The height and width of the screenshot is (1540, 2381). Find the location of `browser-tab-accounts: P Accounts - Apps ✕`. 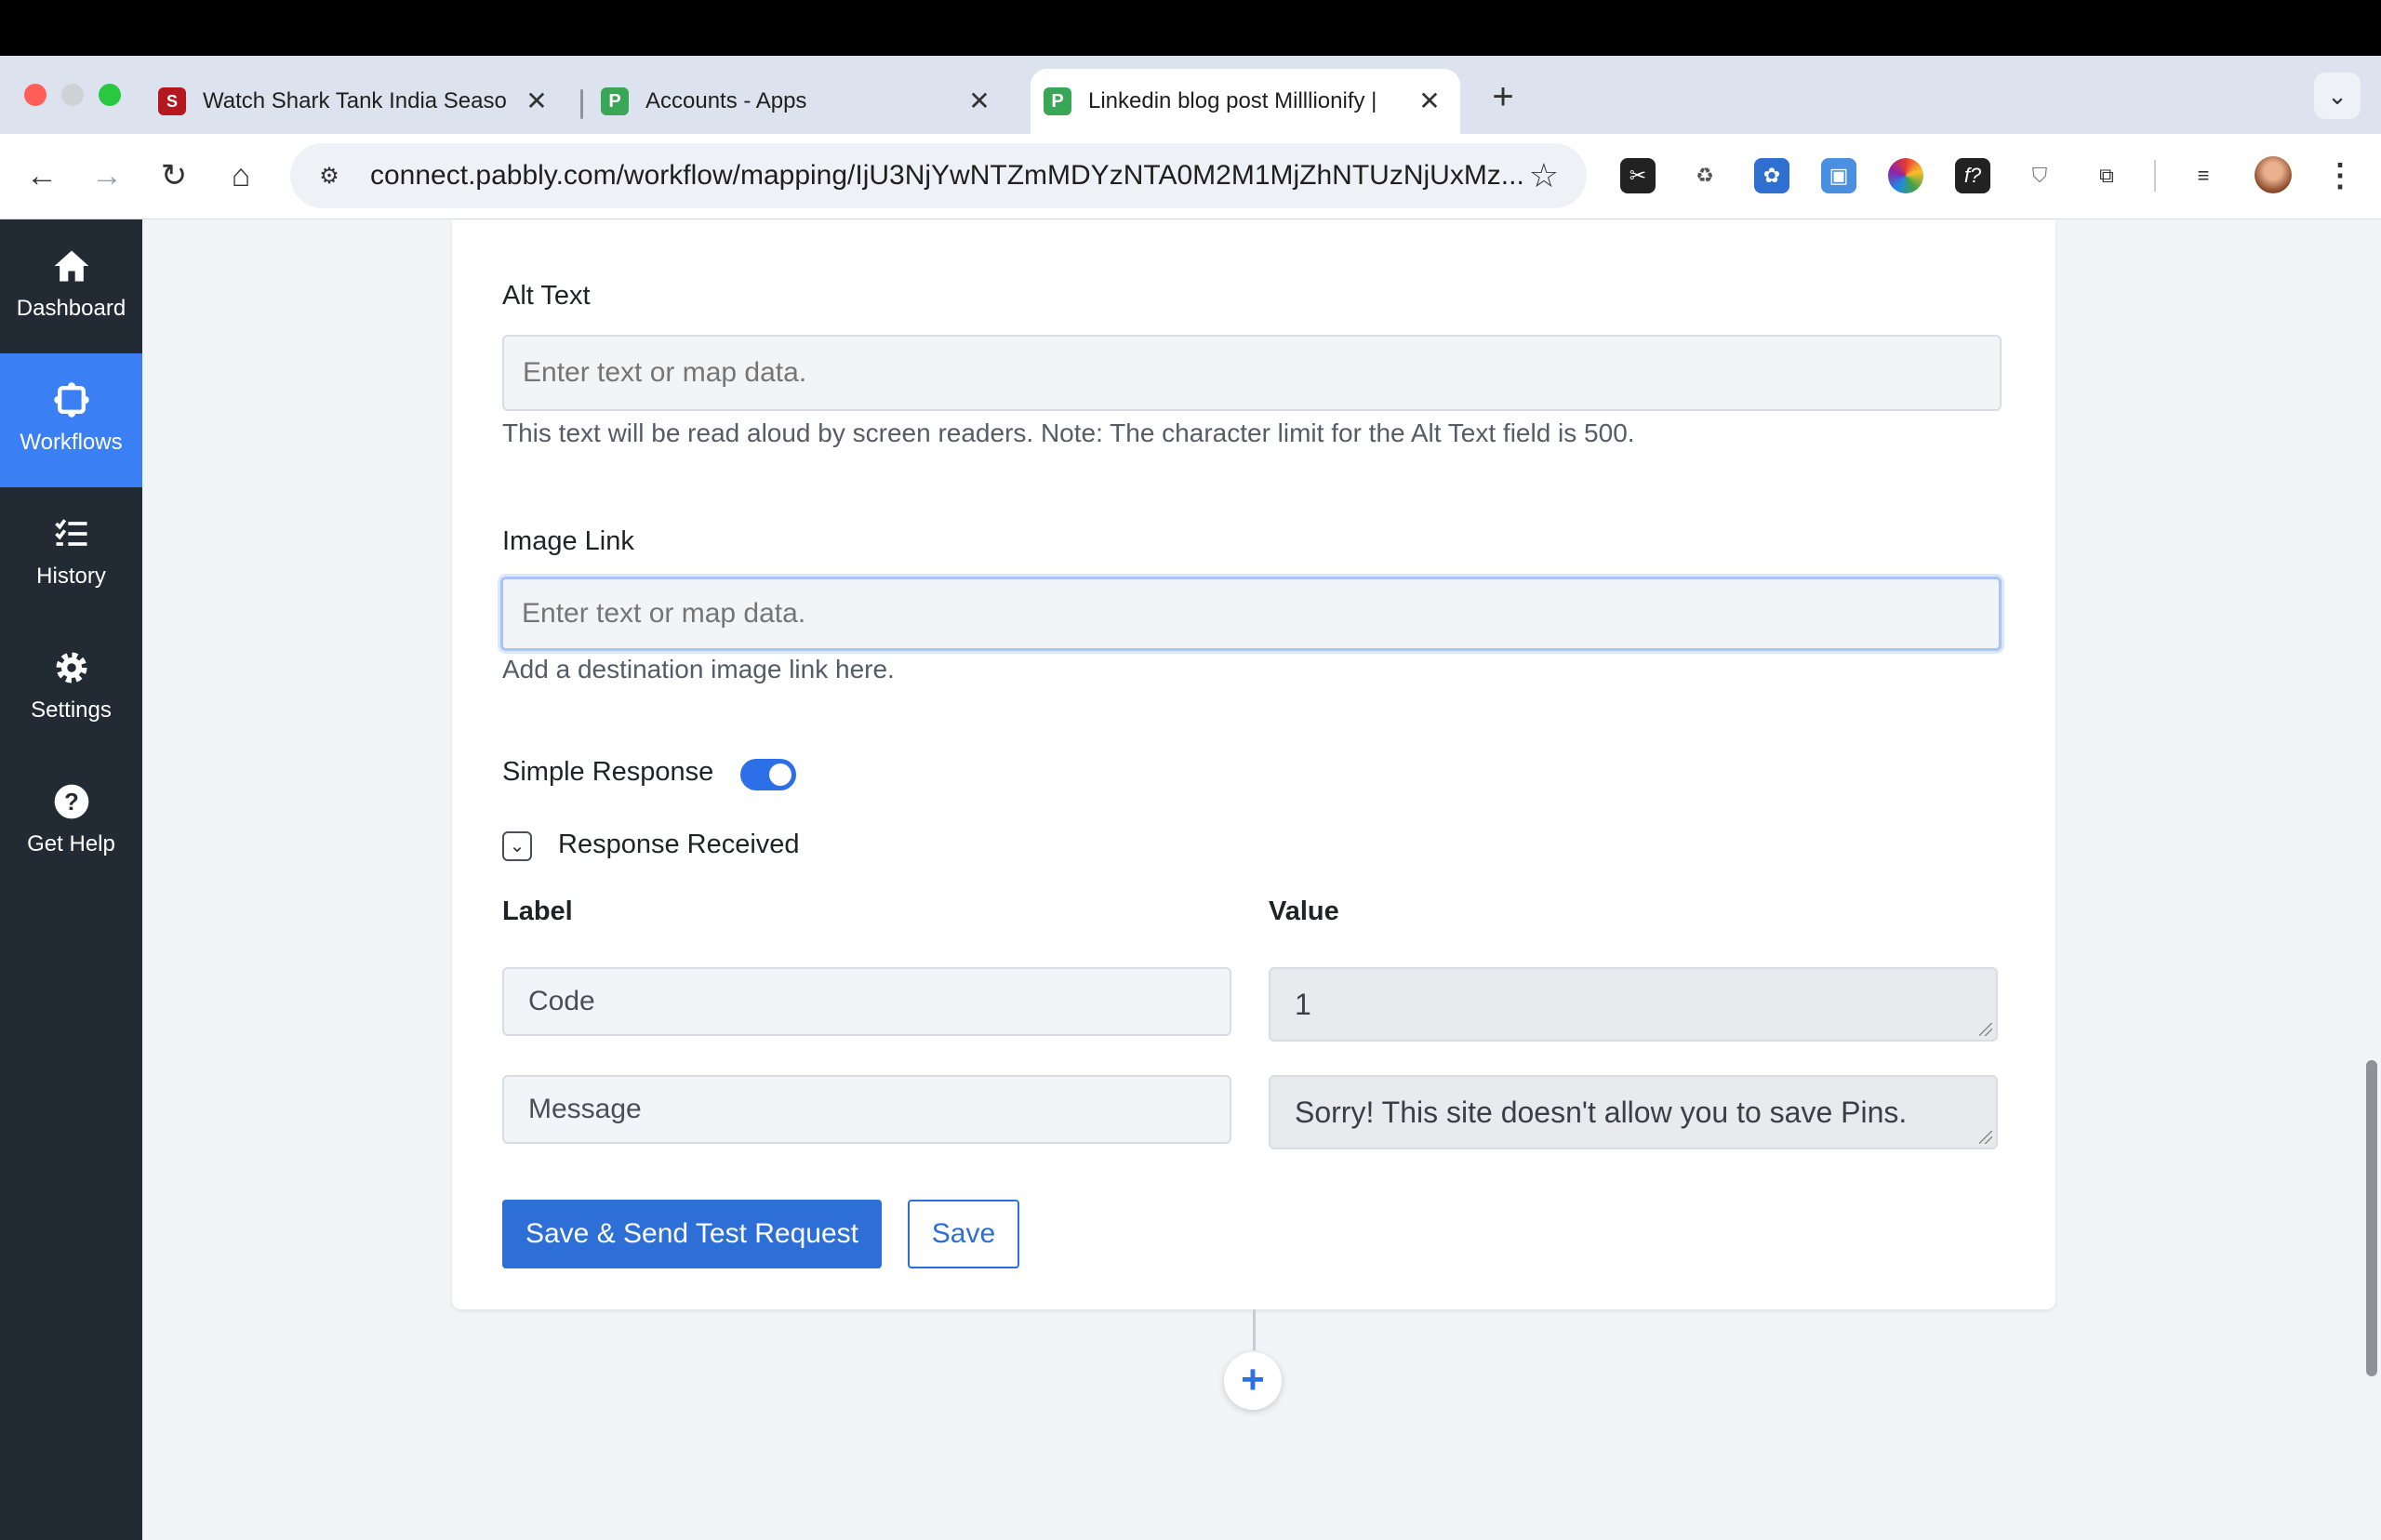

browser-tab-accounts: P Accounts - Apps ✕ is located at coordinates (805, 101).